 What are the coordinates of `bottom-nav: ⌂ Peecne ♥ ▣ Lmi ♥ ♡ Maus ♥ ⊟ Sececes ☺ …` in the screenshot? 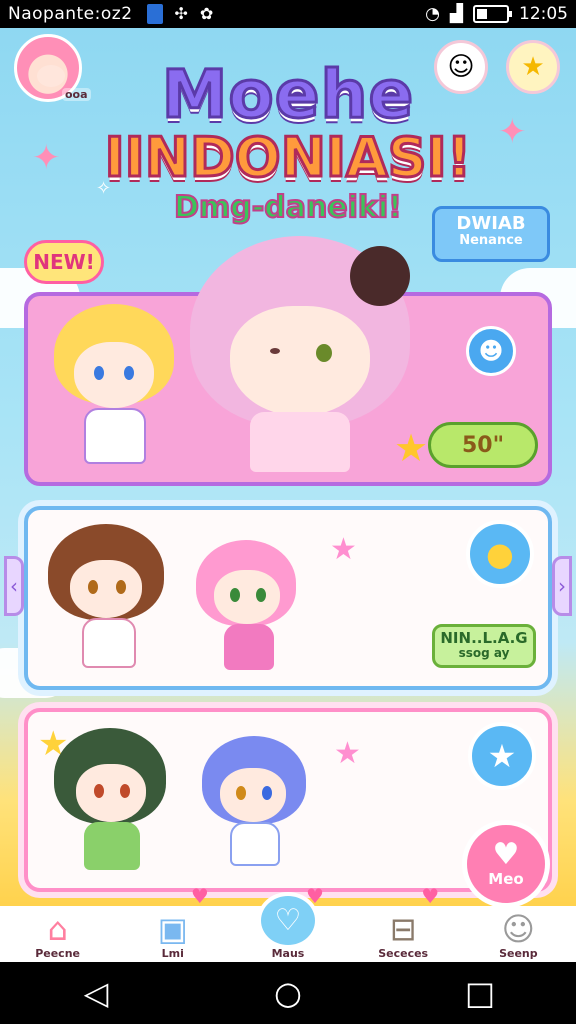 It's located at (288, 923).